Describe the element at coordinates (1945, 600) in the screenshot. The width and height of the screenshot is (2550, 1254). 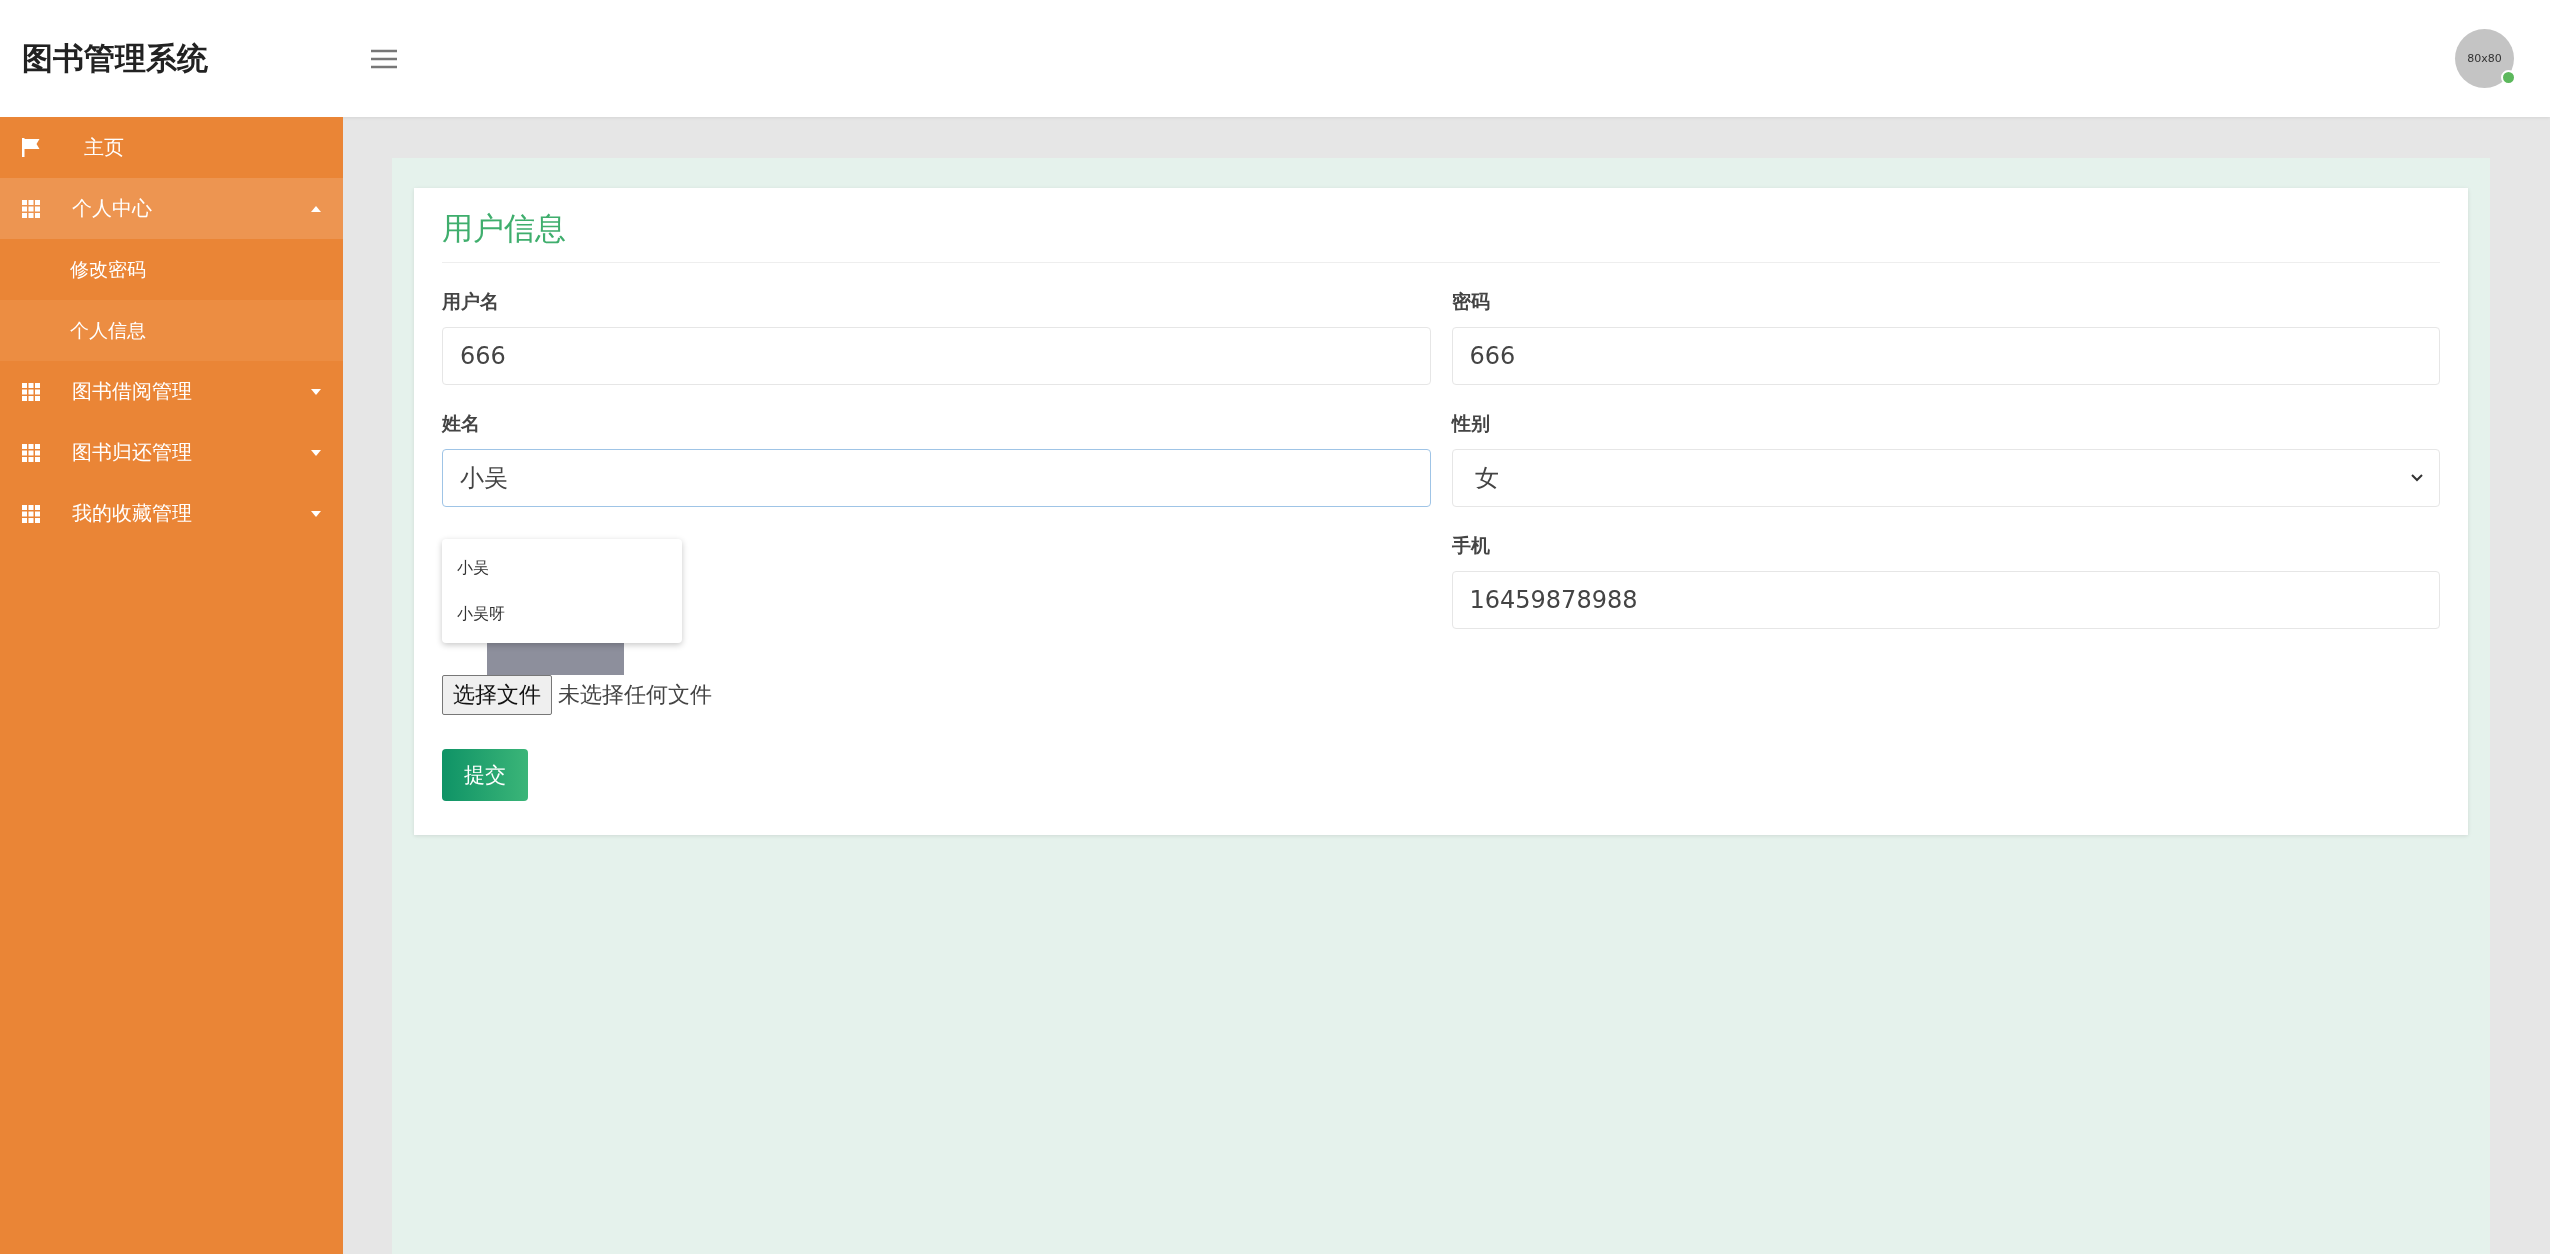
I see `text-input: 16459878988` at that location.